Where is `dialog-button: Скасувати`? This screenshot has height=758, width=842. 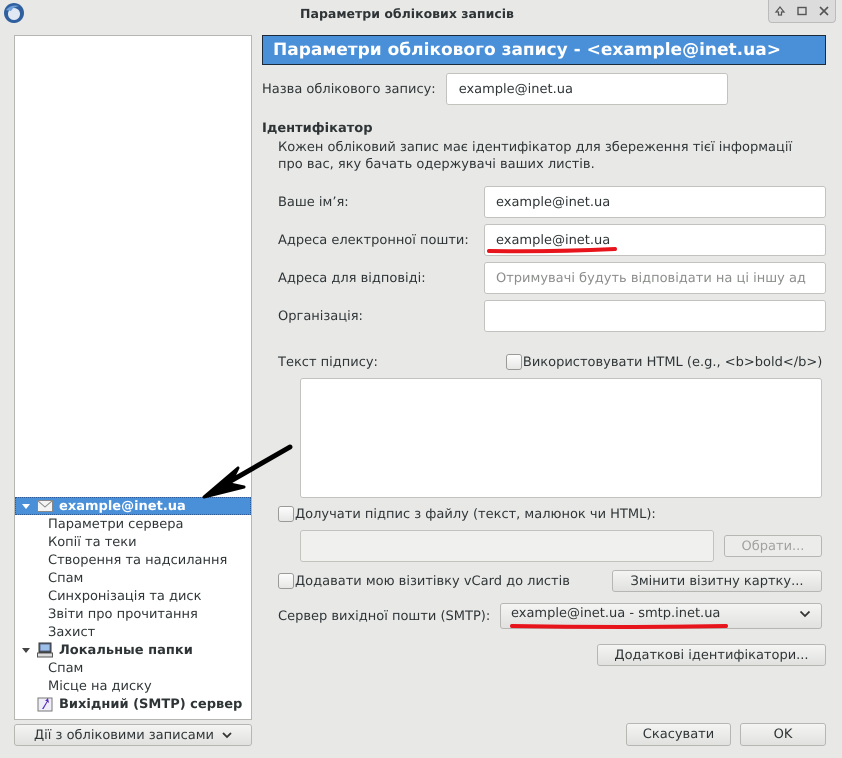 dialog-button: Скасувати is located at coordinates (678, 734).